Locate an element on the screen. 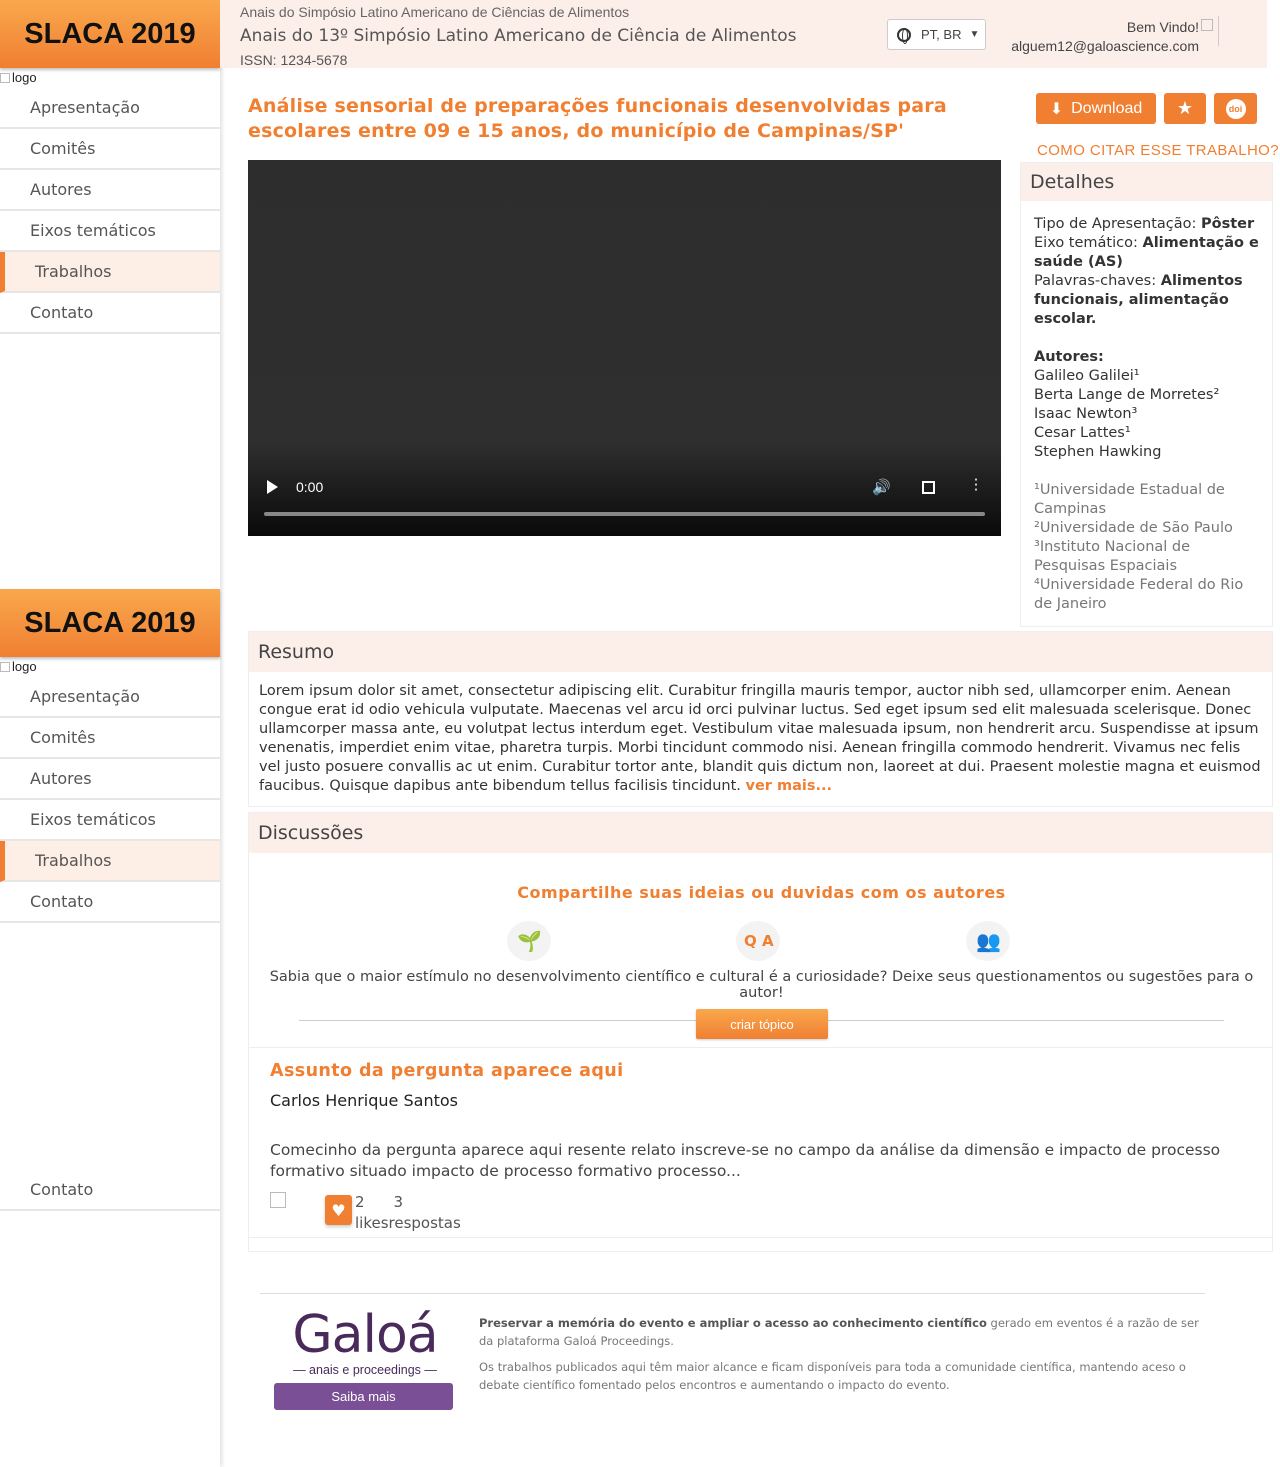 This screenshot has height=1467, width=1280. detail-tipo-value: Pôster is located at coordinates (1228, 224).